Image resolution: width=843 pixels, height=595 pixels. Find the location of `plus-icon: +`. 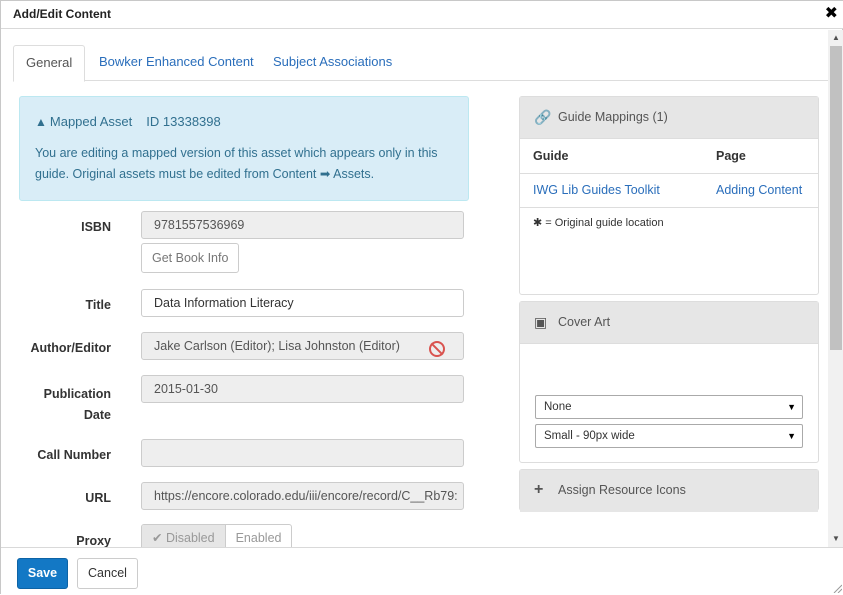

plus-icon: + is located at coordinates (539, 489).